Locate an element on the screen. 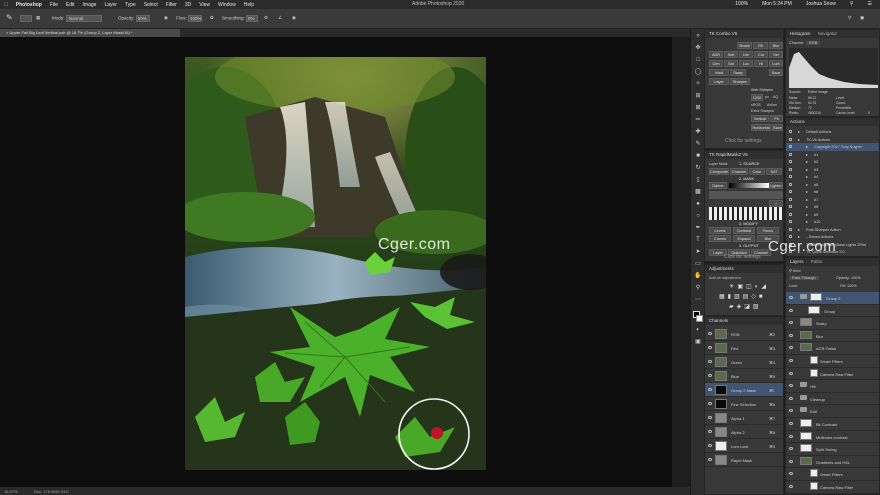 The height and width of the screenshot is (495, 880). channel-row: Rapid Mask is located at coordinates (744, 460).